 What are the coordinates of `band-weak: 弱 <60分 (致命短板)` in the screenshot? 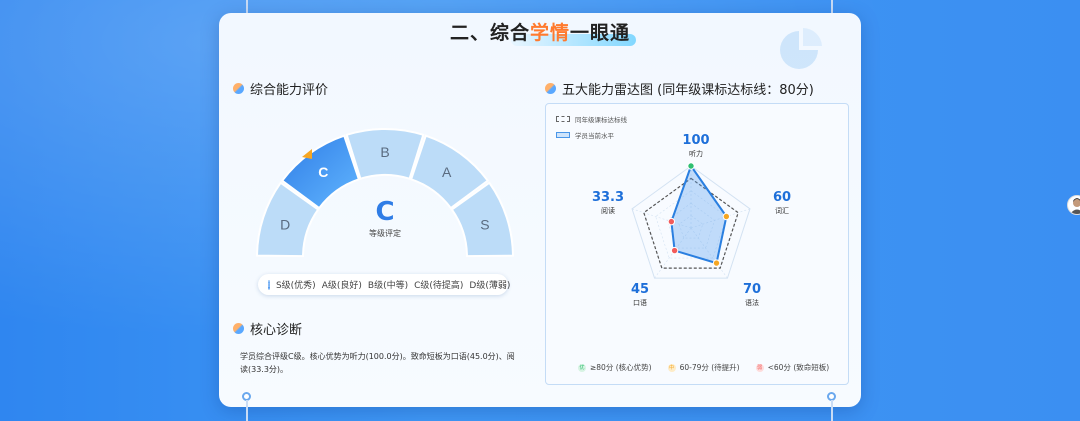 It's located at (792, 367).